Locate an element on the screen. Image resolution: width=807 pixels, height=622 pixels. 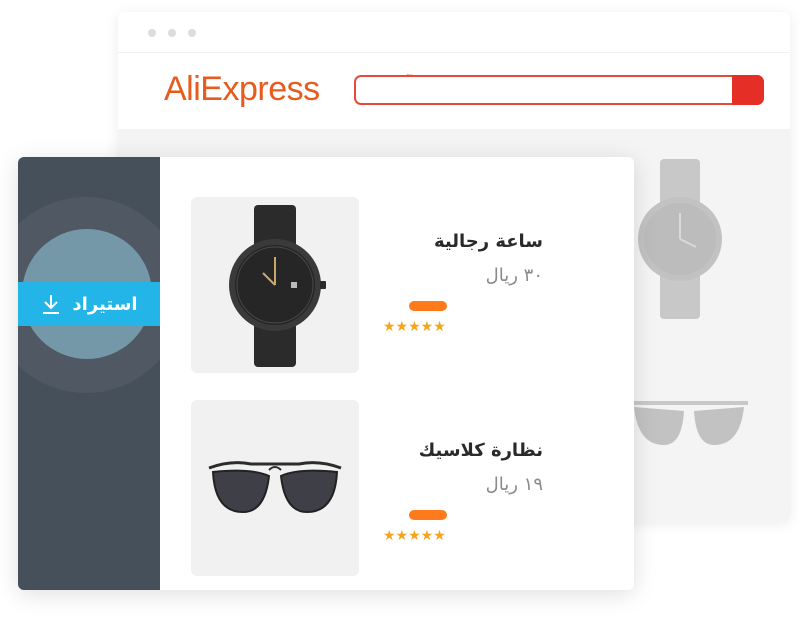
product-info: ساعة رجالية ٣٠ ريال ★★★★★ is located at coordinates (463, 284).